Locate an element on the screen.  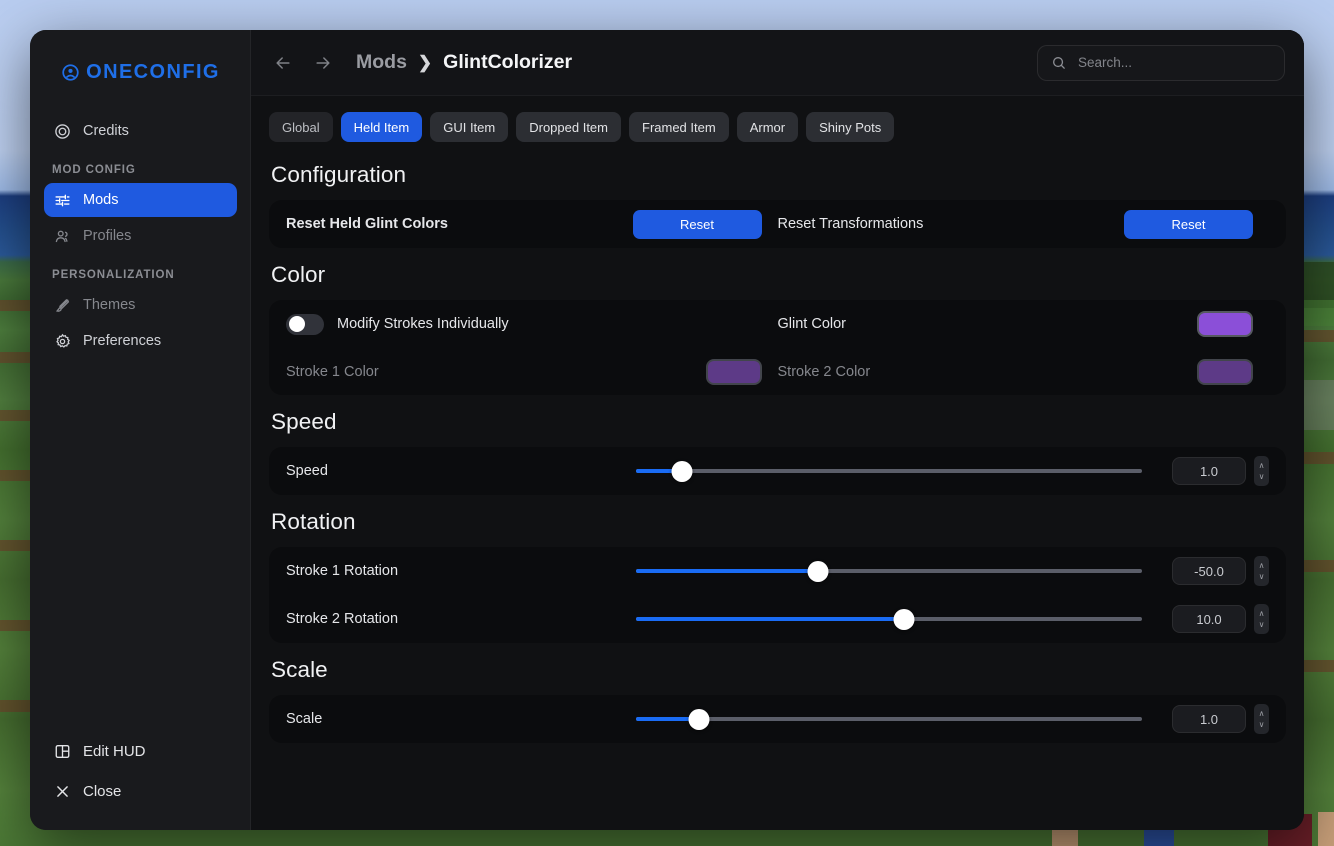
glint-color-field: Glint Color is located at coordinates (1024, 324).